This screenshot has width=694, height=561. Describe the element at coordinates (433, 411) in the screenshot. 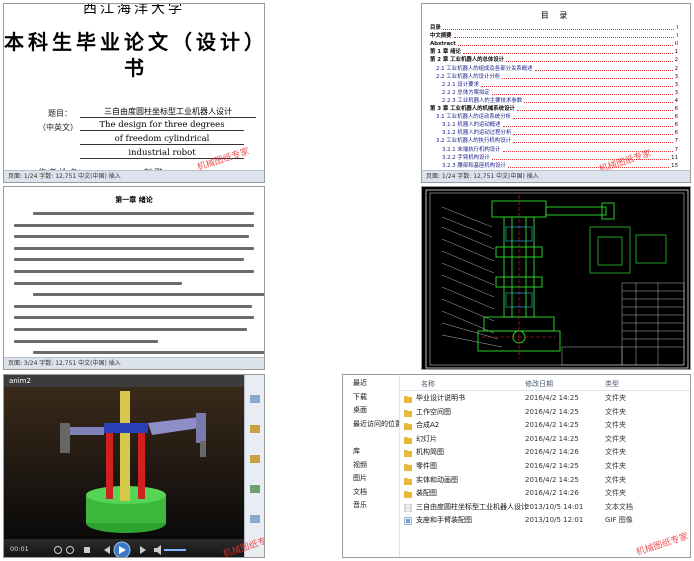

I see `file-name: 工作空间图` at that location.